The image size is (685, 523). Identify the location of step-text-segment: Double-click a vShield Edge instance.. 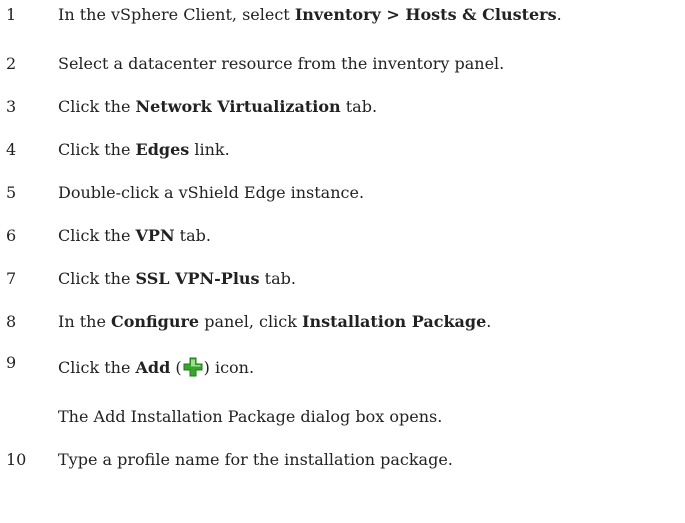
(211, 192).